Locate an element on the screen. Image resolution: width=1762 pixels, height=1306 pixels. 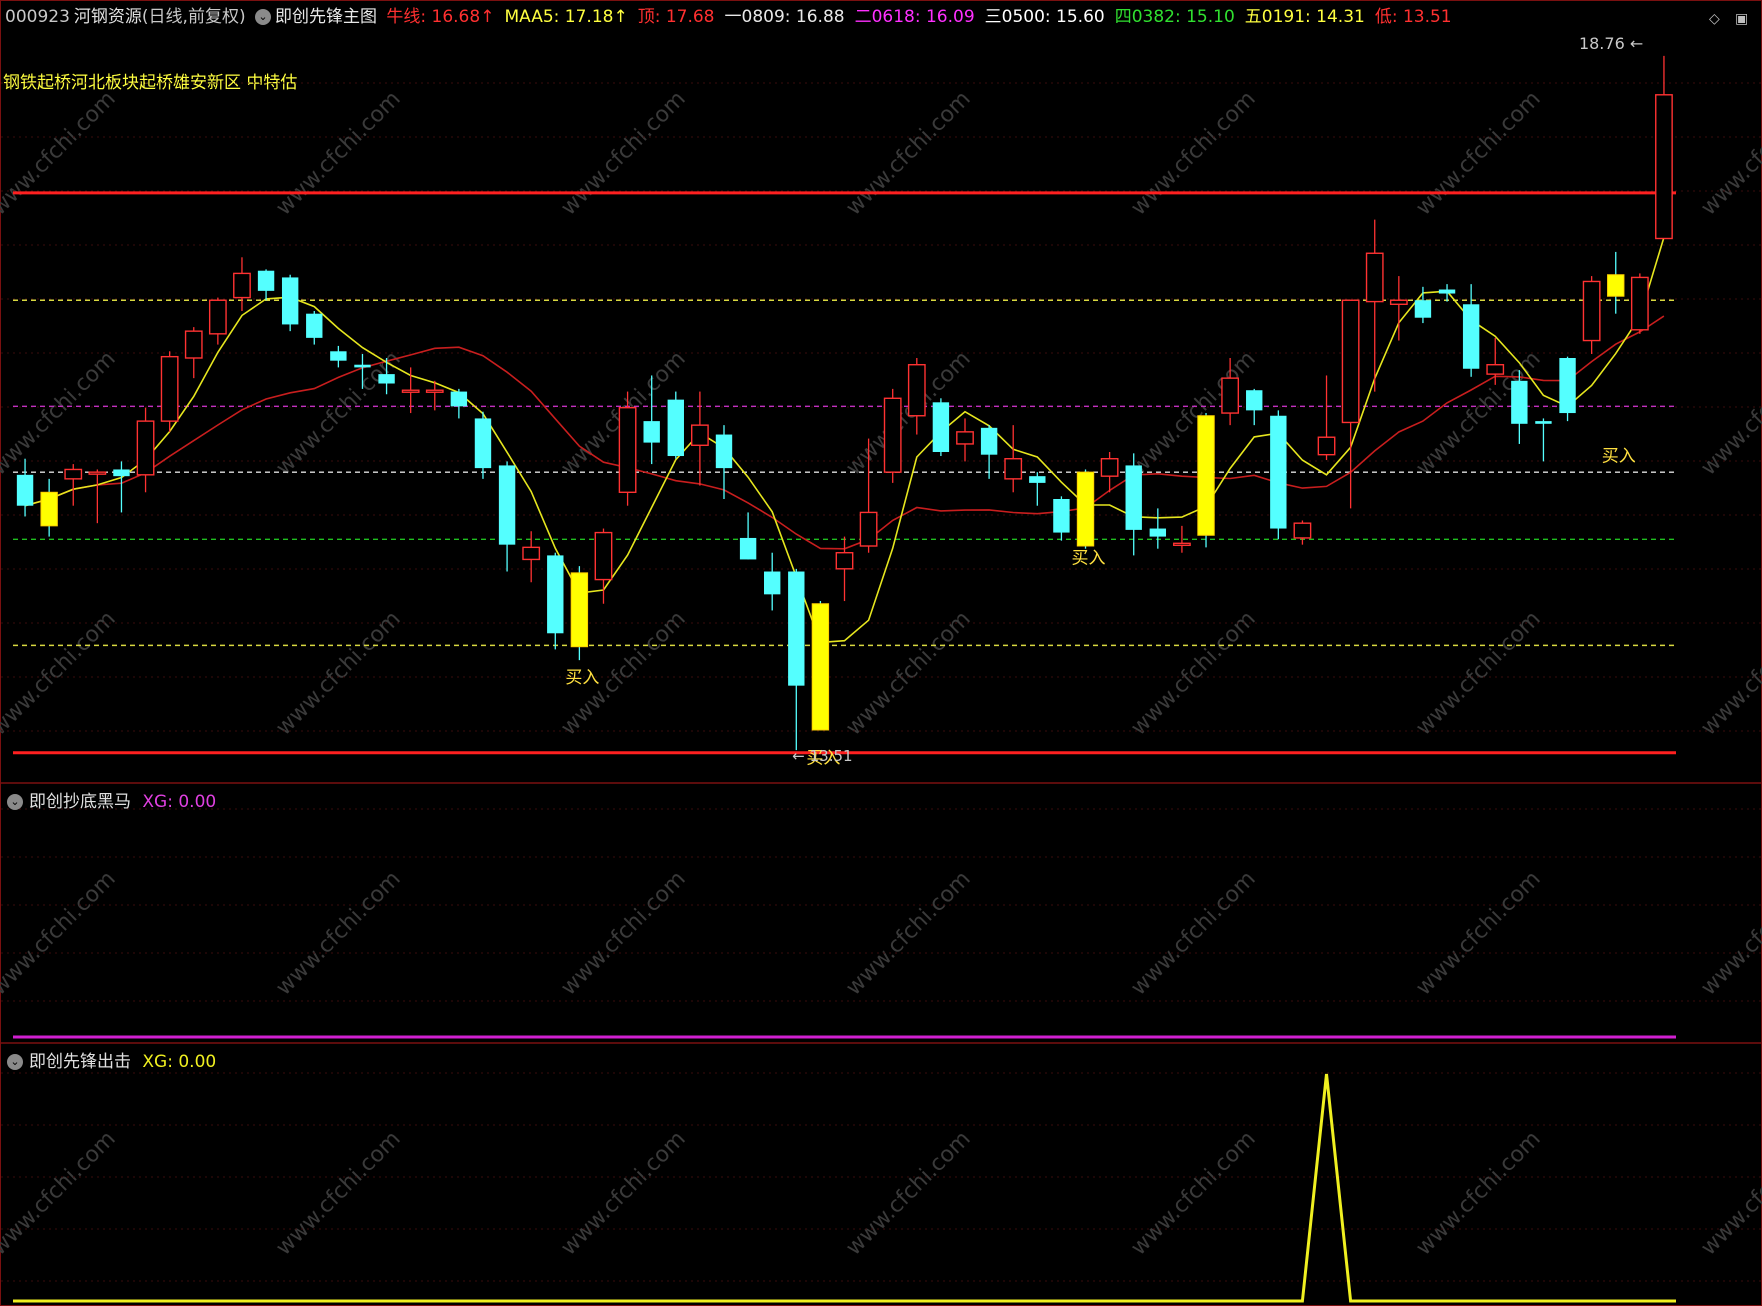
pane-1-menu-icon: ⌄ is located at coordinates (15, 802).